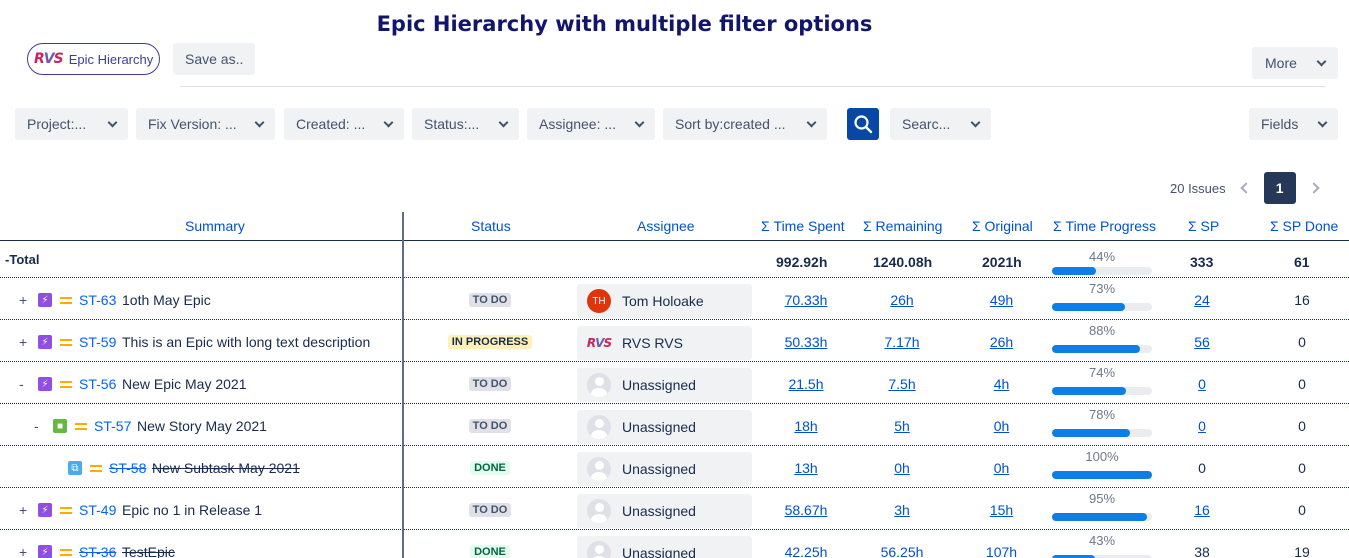  I want to click on more-button: More, so click(1295, 63).